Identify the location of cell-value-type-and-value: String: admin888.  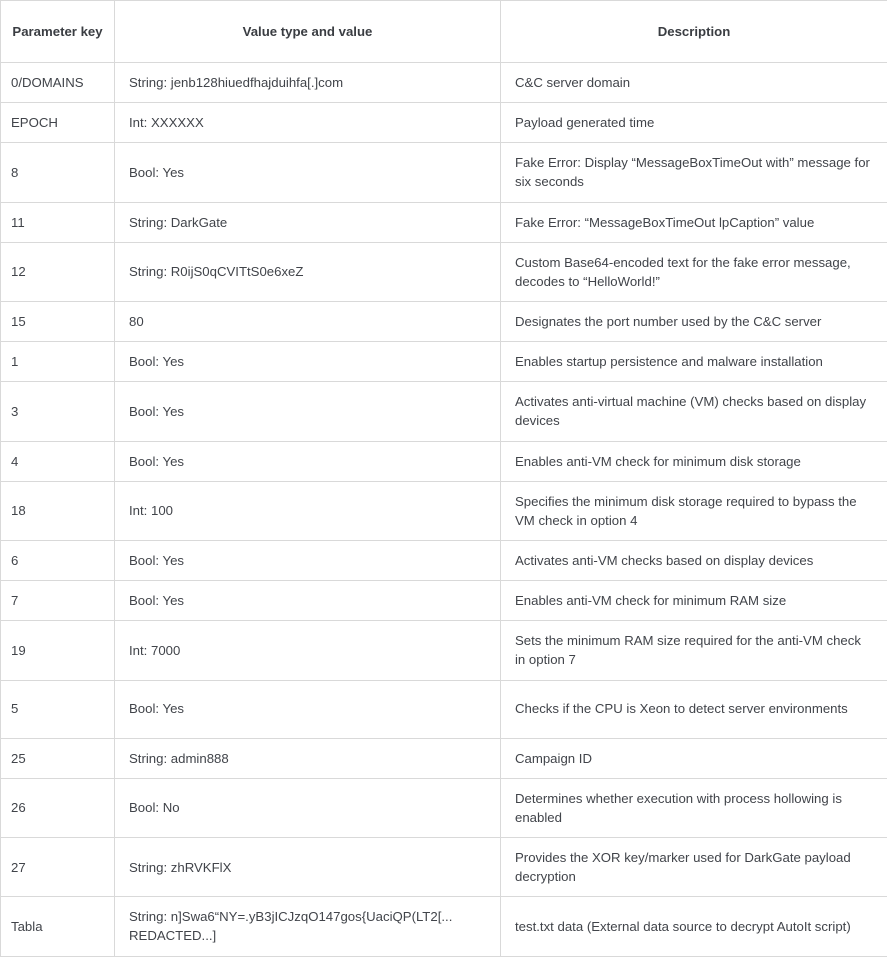
(308, 758).